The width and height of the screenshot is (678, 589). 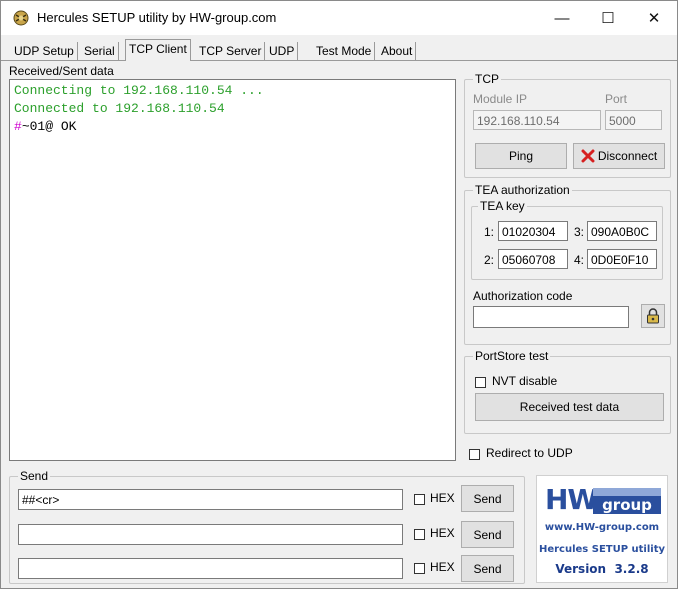 I want to click on portstore-test-label: PortStore test, so click(x=512, y=356).